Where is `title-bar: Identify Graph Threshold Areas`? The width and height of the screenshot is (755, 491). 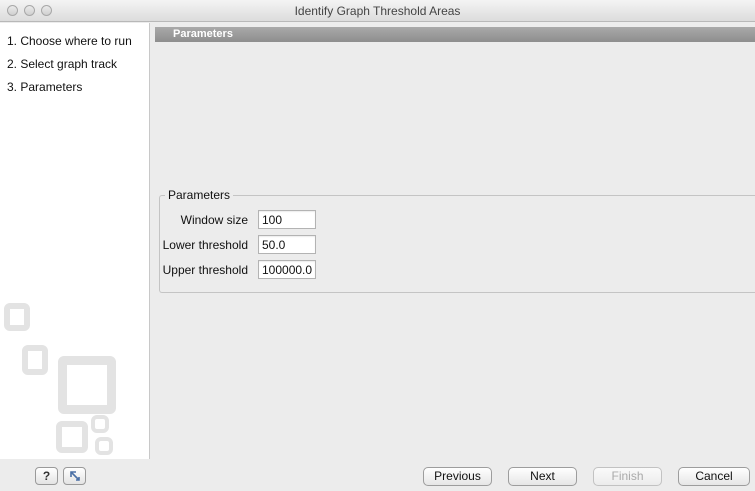 title-bar: Identify Graph Threshold Areas is located at coordinates (377, 11).